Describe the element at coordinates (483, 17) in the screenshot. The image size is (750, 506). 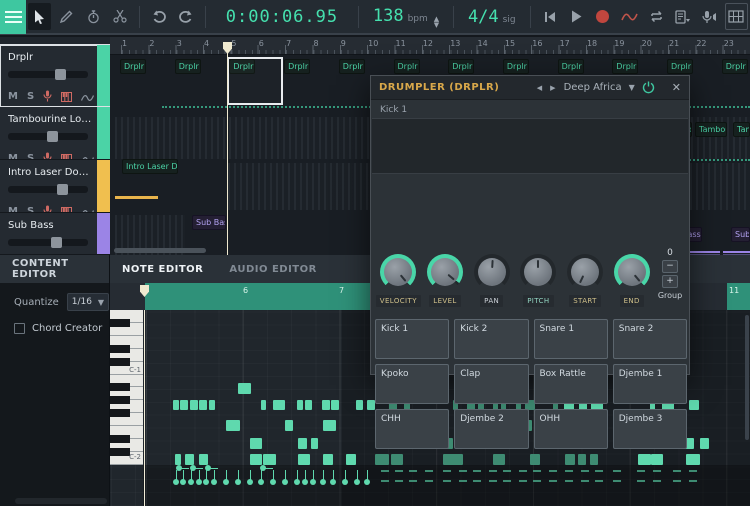
I see `sig-value: 4/4` at that location.